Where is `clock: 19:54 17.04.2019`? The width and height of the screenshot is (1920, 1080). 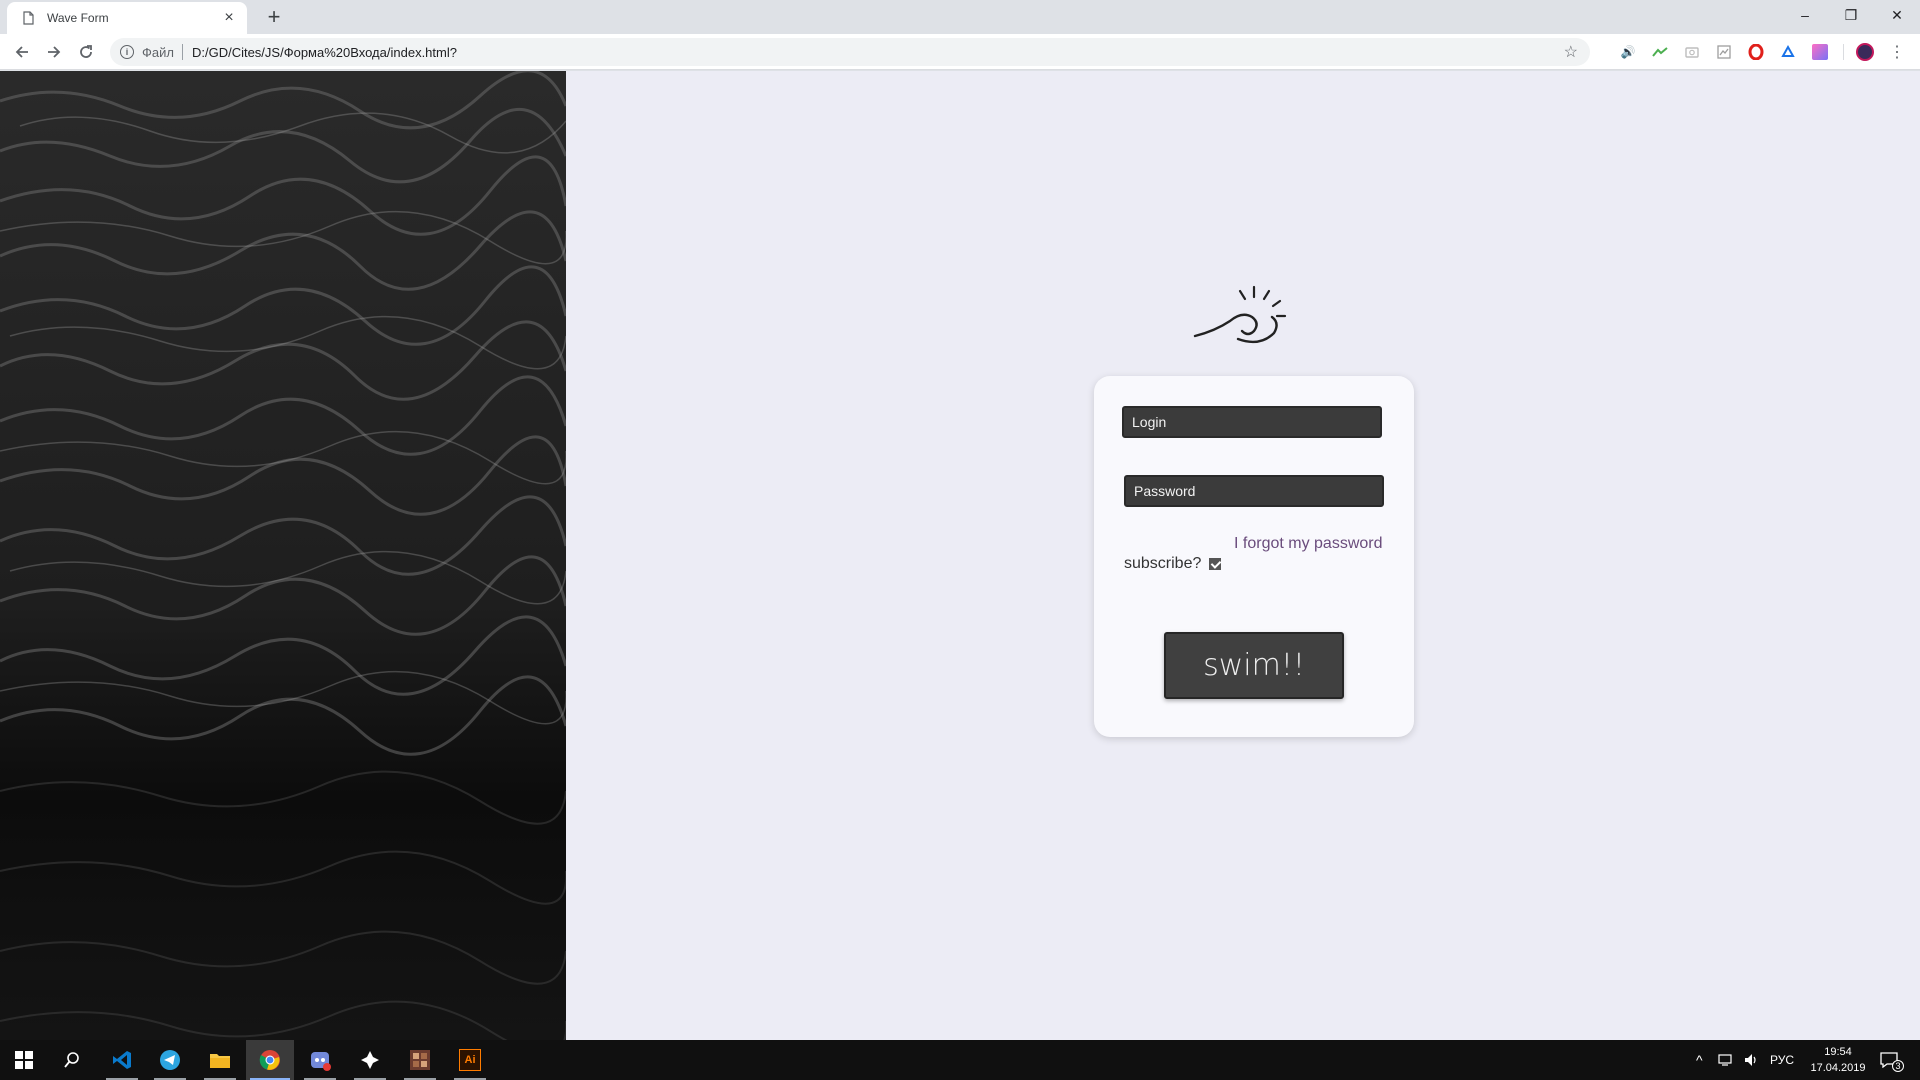
clock: 19:54 17.04.2019 is located at coordinates (1838, 1060).